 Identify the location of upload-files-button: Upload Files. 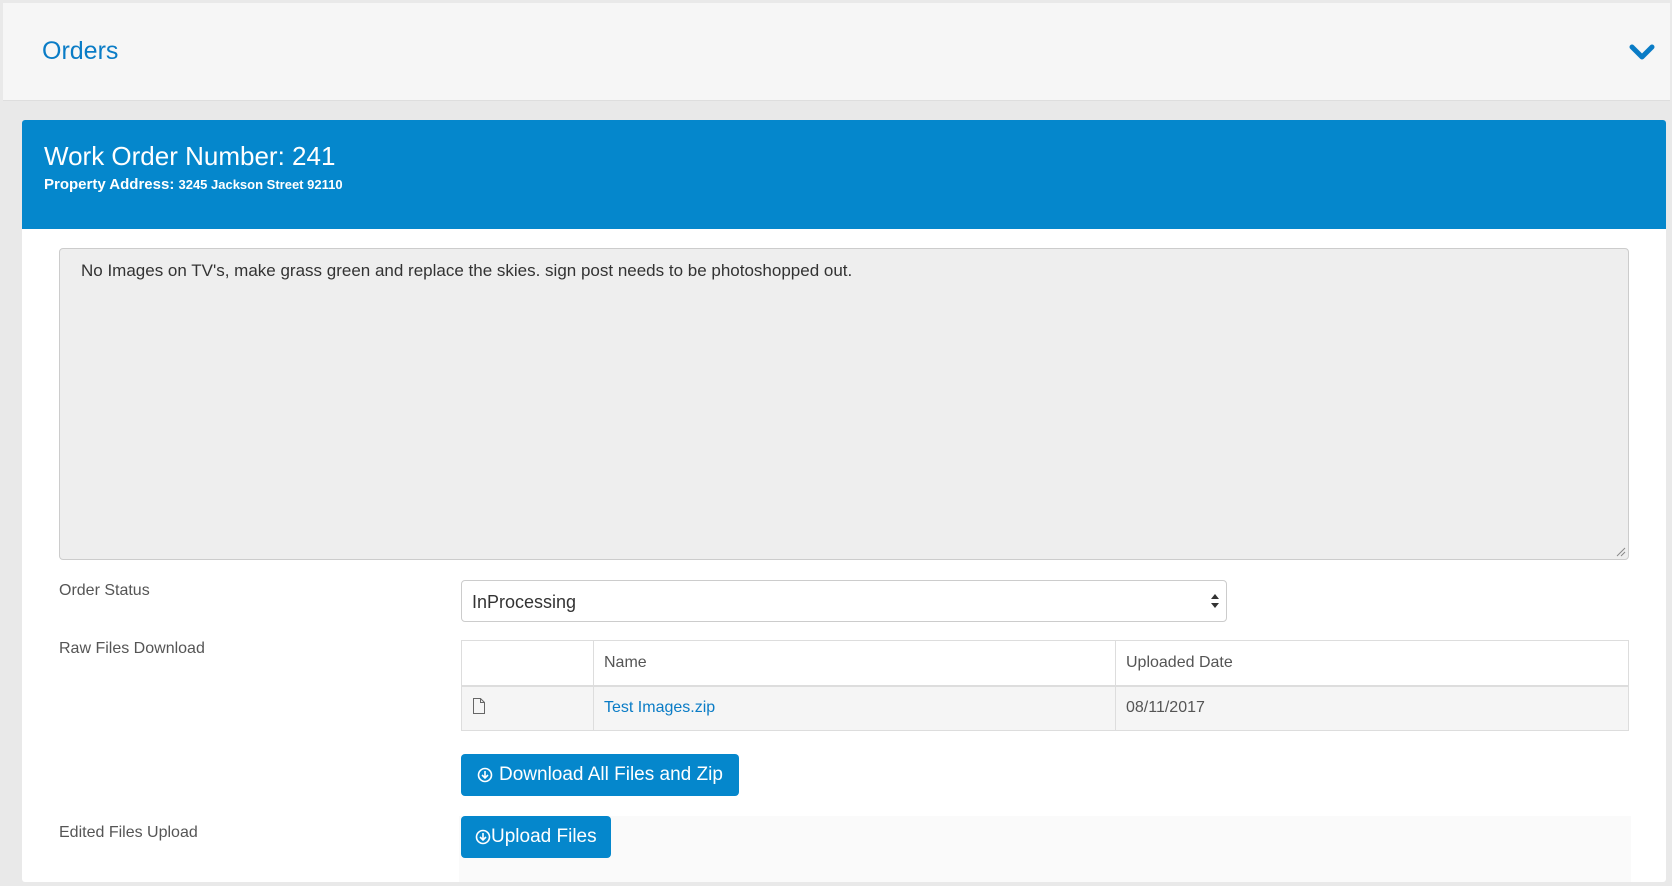
(536, 837).